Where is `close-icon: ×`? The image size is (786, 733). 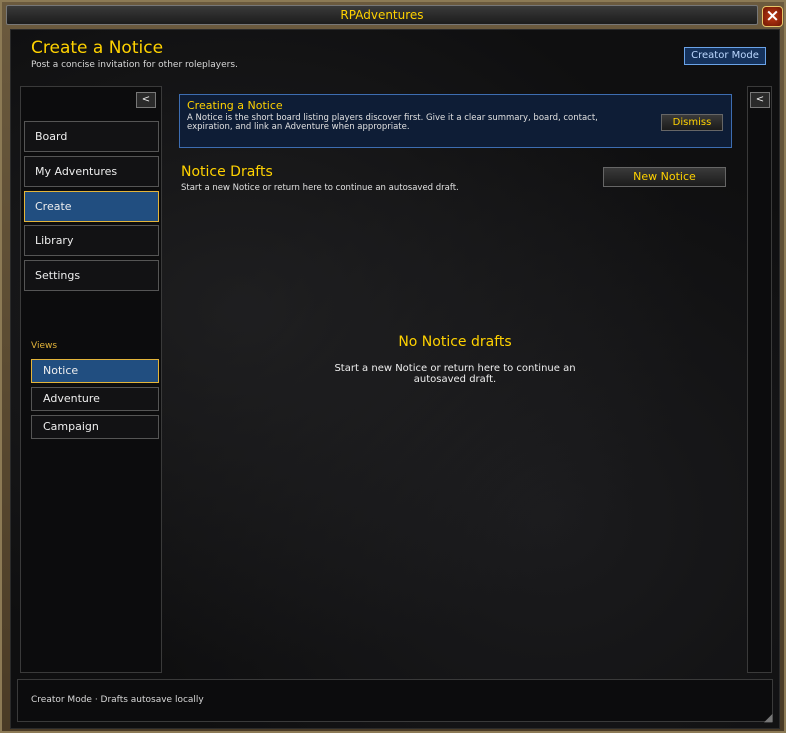
close-icon: × is located at coordinates (772, 16).